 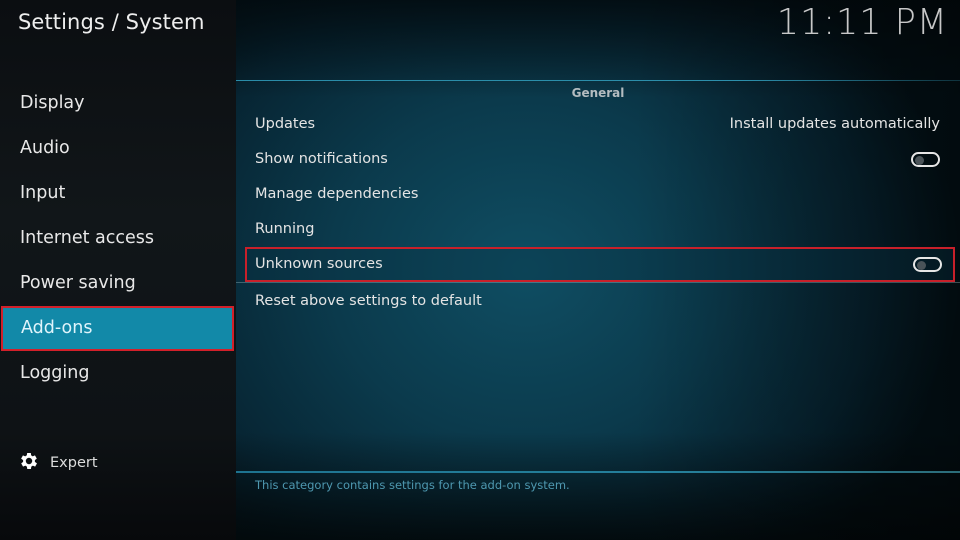 I want to click on sidebar-item-label: Display, so click(x=52, y=103).